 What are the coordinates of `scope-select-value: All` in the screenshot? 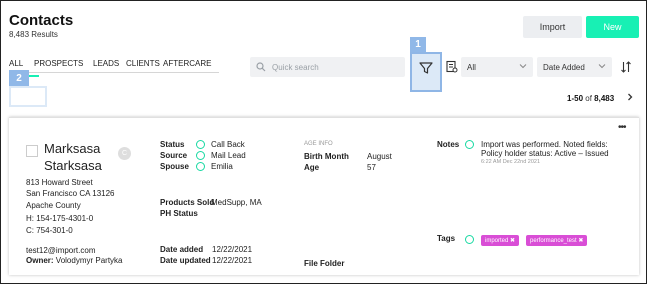 It's located at (471, 67).